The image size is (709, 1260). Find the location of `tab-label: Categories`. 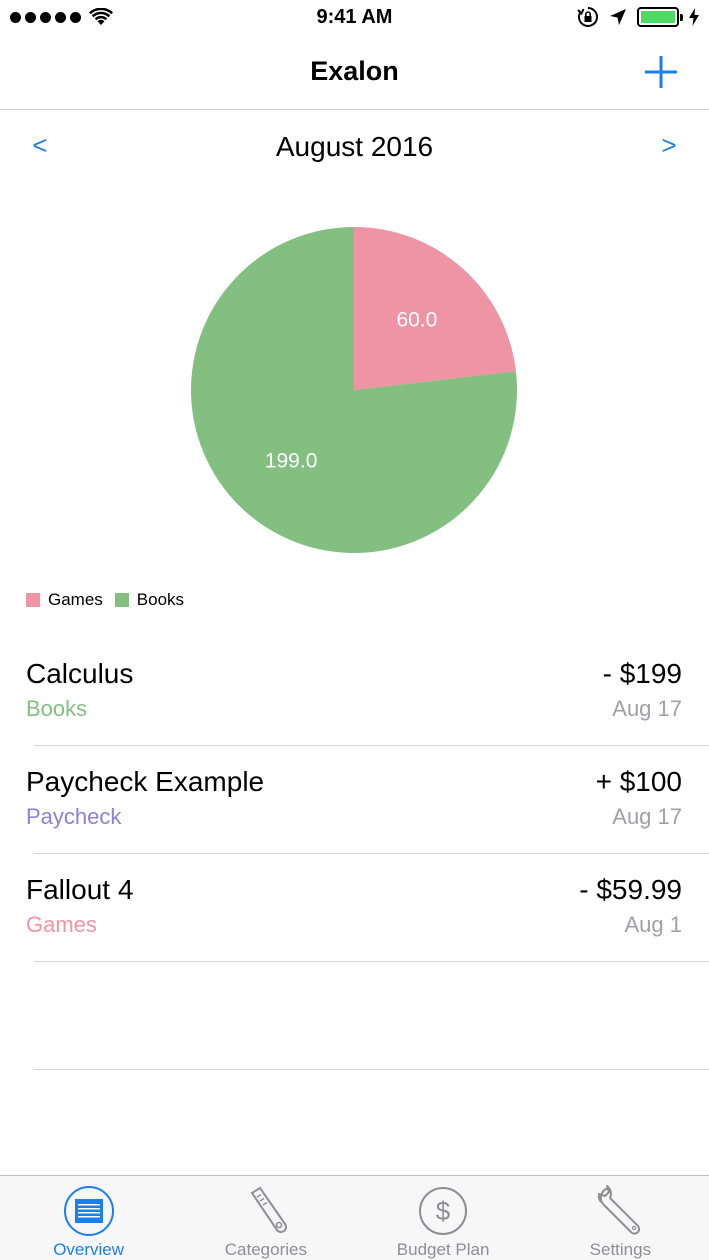

tab-label: Categories is located at coordinates (265, 1249).